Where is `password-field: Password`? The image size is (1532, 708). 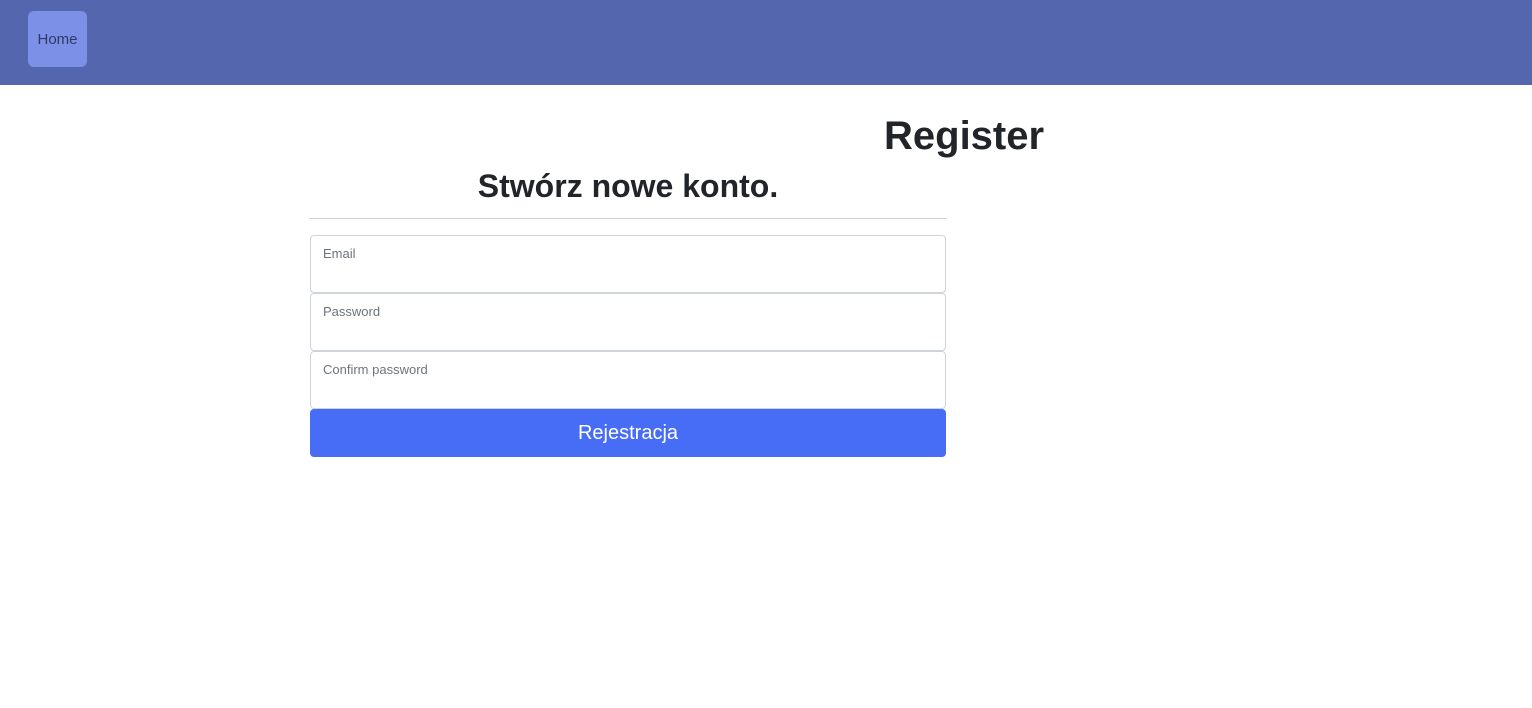
password-field: Password is located at coordinates (628, 322).